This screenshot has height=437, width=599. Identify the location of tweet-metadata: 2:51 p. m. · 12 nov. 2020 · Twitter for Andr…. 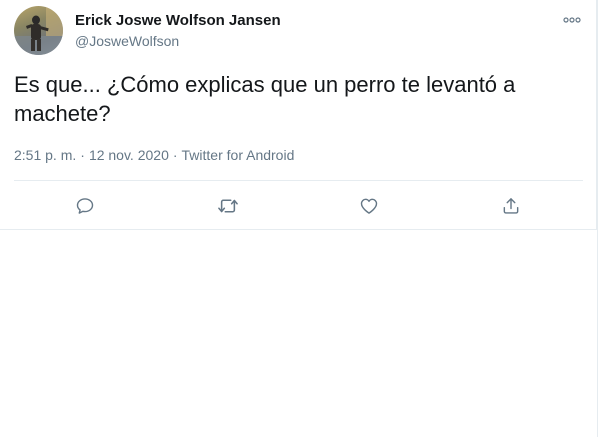
(154, 155).